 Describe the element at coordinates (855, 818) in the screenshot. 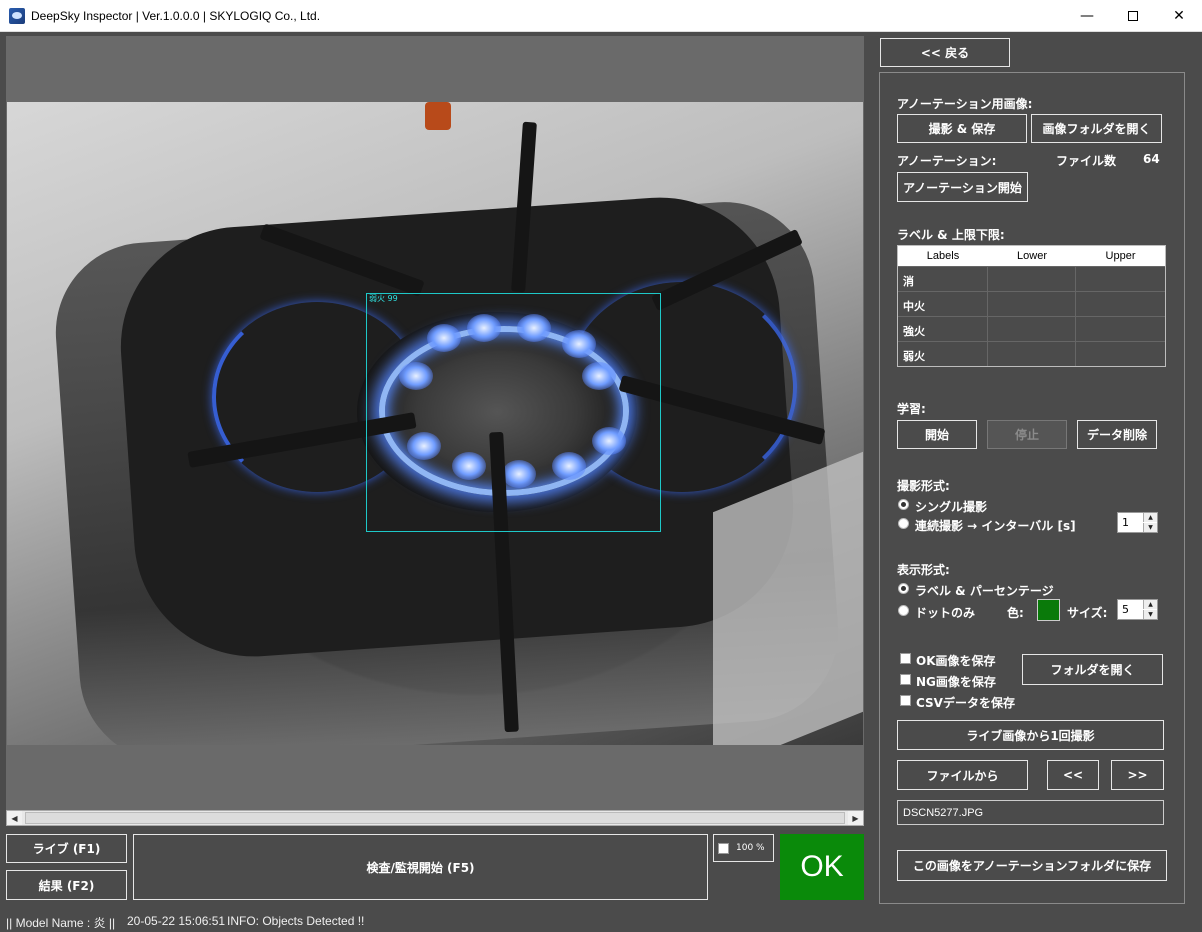

I see `scroll-right-icon: ▶` at that location.